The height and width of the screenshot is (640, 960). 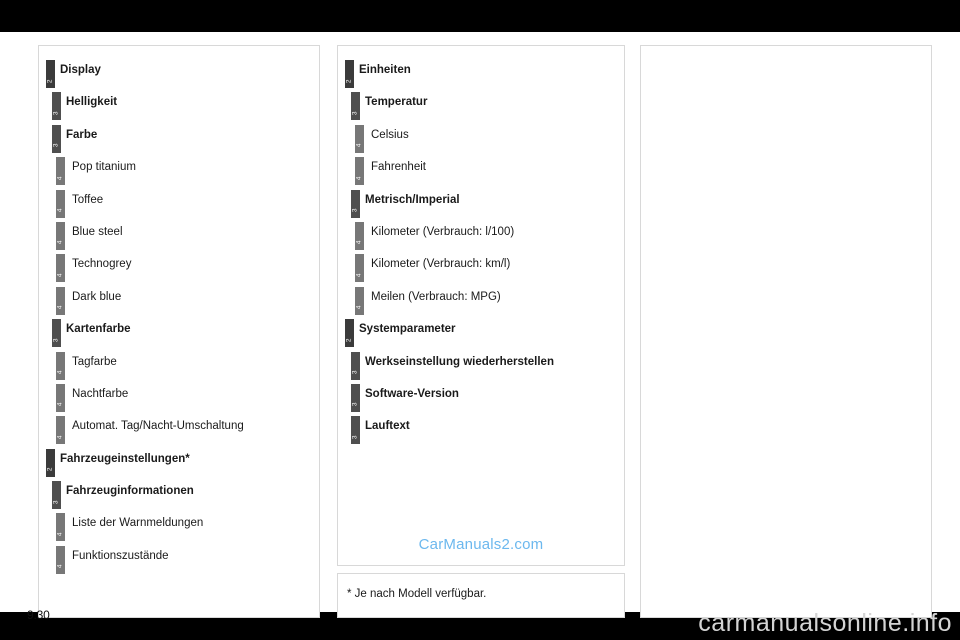 I want to click on menu-item: 4 Automat. Tag/Nacht-Umschaltung, so click(x=179, y=432).